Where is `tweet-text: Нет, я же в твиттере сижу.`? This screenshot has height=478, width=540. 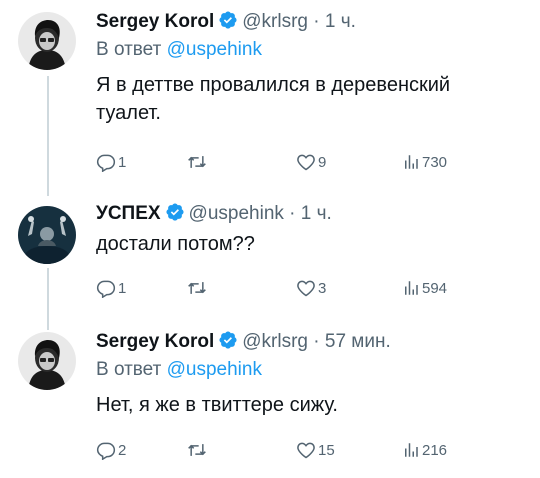 tweet-text: Нет, я же в твиттере сижу. is located at coordinates (217, 405).